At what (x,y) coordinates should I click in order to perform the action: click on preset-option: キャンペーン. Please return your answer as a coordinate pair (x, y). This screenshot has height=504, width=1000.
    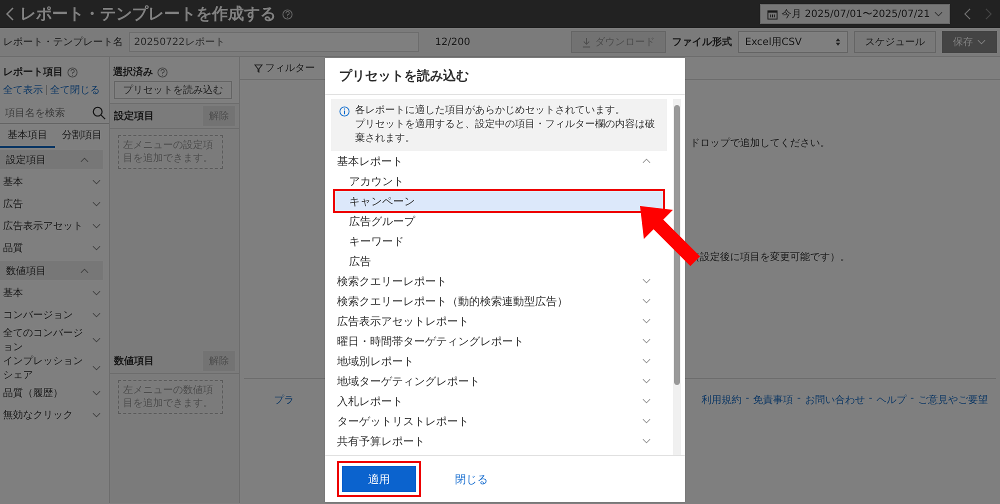
    Looking at the image, I should click on (499, 201).